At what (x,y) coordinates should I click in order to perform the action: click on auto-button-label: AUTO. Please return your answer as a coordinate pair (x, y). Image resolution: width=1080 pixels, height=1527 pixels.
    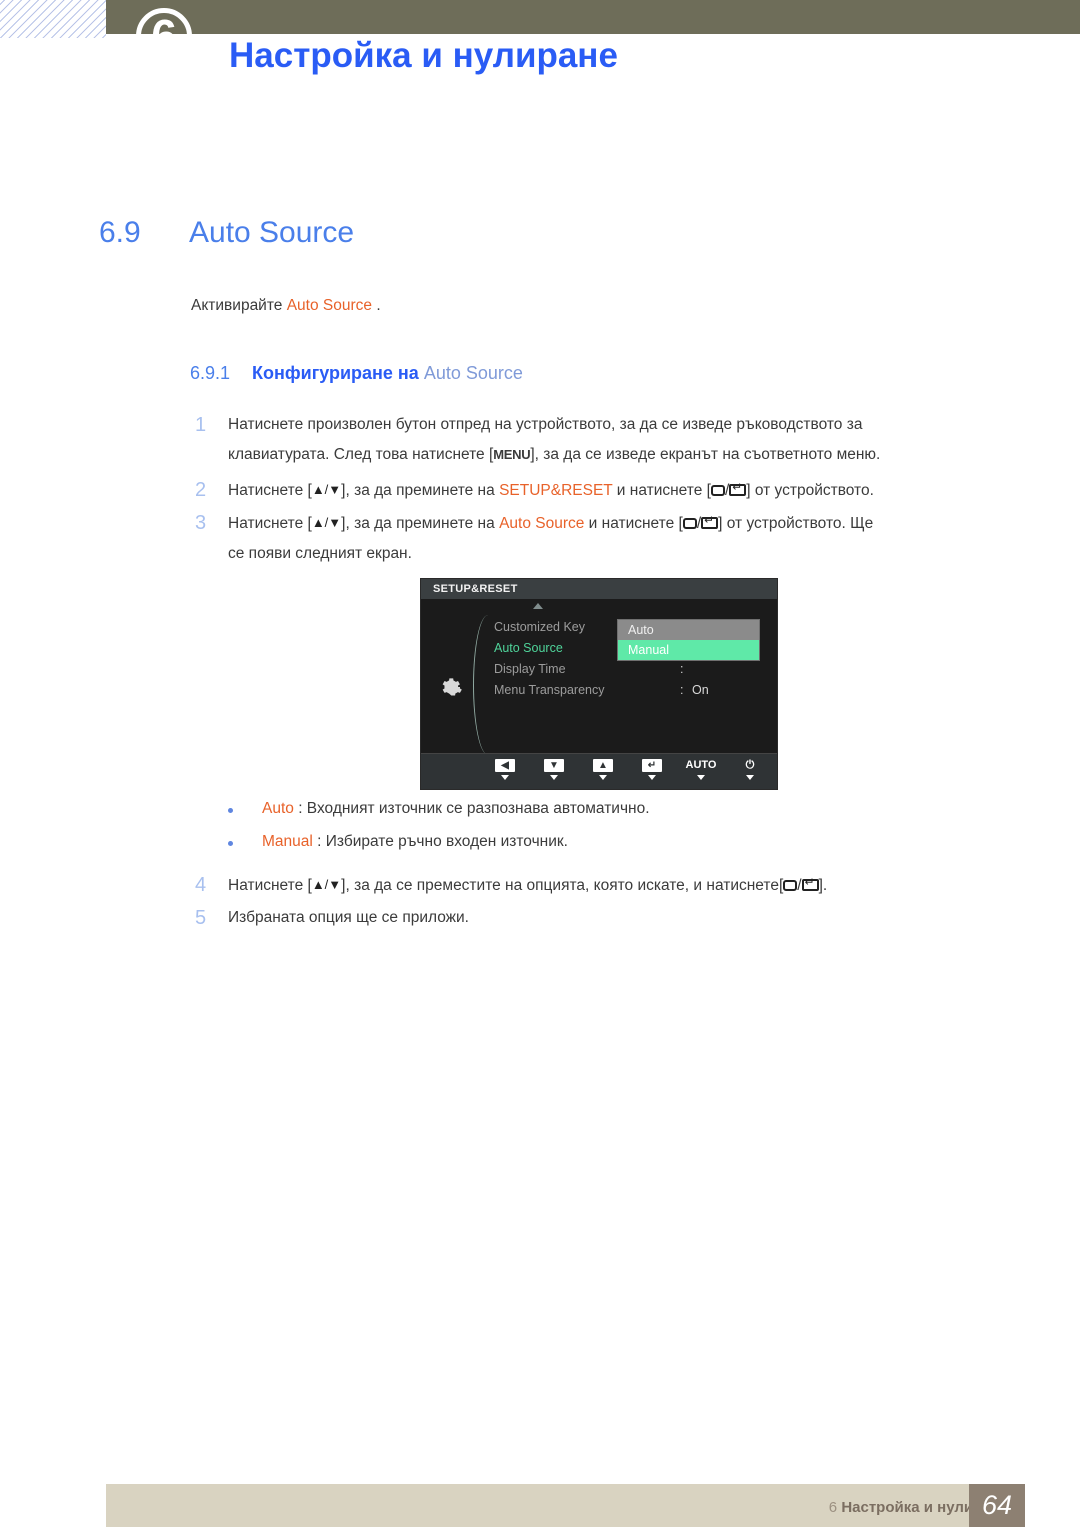
    Looking at the image, I should click on (701, 765).